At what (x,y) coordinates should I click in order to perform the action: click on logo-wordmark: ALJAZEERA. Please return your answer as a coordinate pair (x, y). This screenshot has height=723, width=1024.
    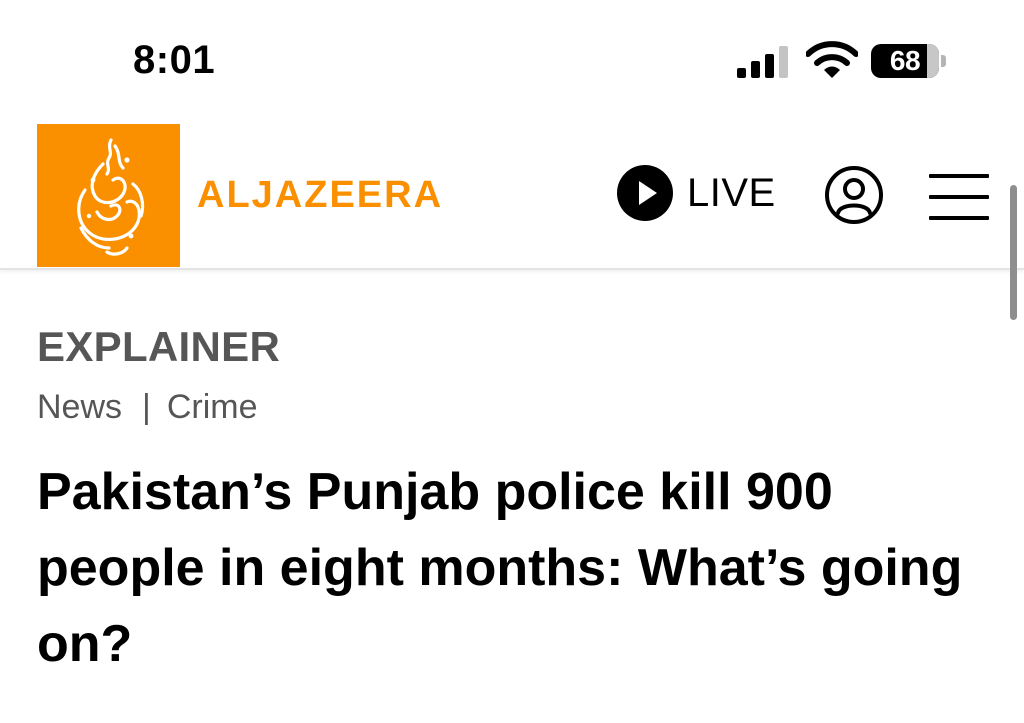
    Looking at the image, I should click on (320, 195).